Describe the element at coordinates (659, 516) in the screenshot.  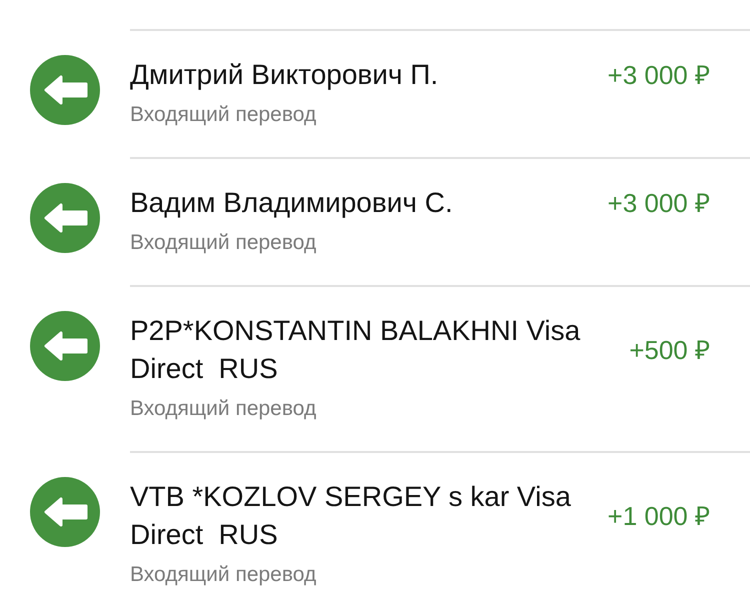
I see `transaction-amount: +1 000 ₽` at that location.